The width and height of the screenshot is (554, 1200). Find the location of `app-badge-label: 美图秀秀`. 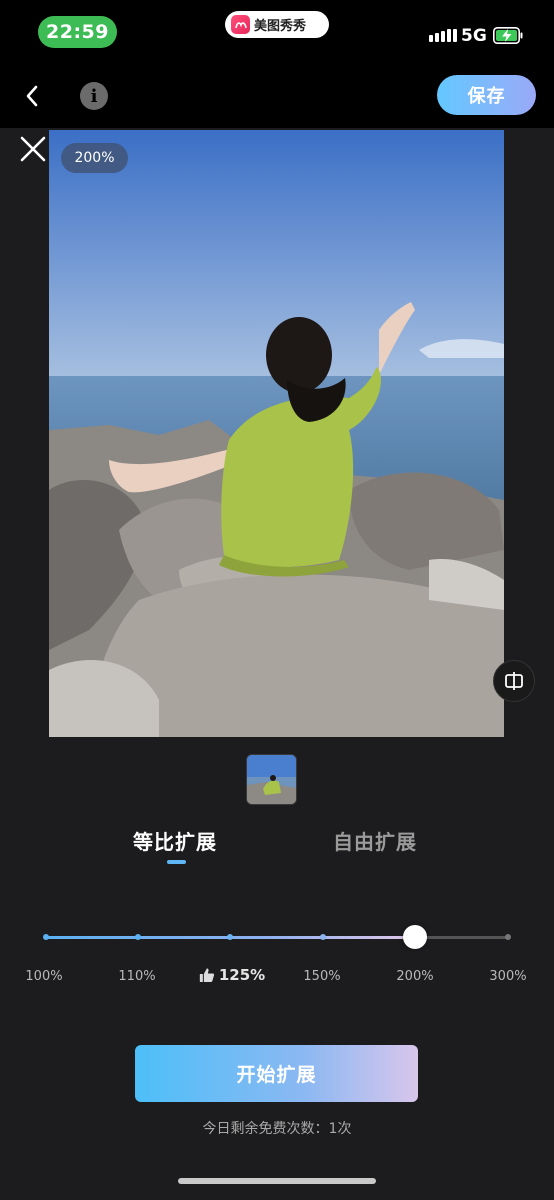

app-badge-label: 美图秀秀 is located at coordinates (280, 26).